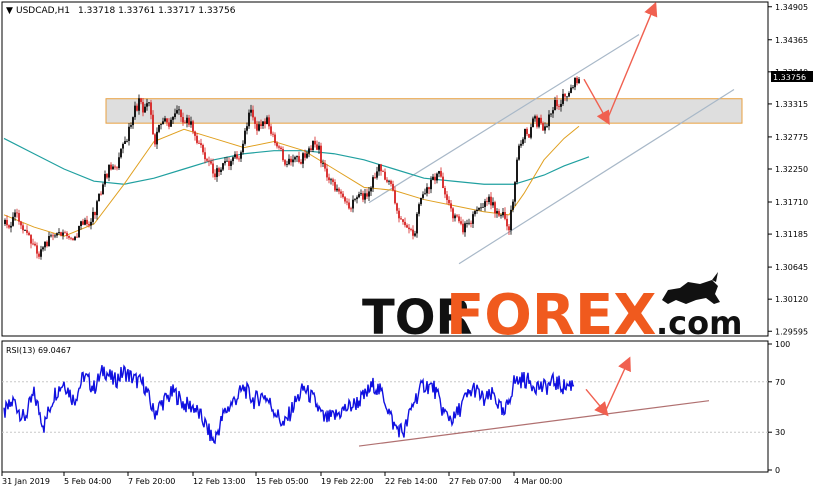 This screenshot has height=495, width=815. Describe the element at coordinates (296, 161) in the screenshot. I see `ma-slow-line` at that location.